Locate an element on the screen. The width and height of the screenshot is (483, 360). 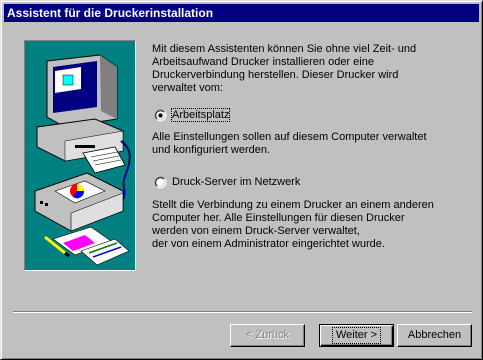
next-button-label: Weiter > is located at coordinates (356, 335).